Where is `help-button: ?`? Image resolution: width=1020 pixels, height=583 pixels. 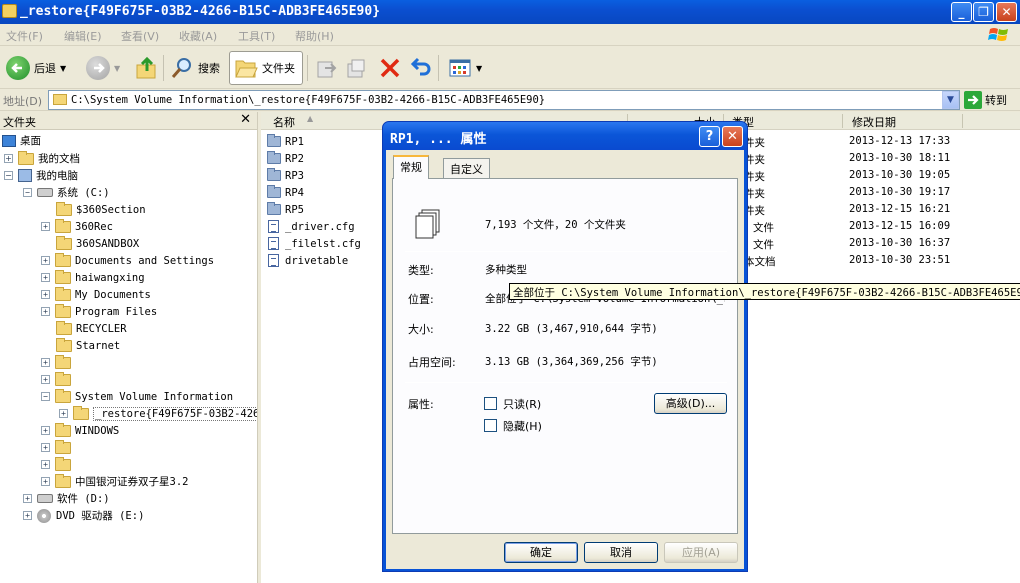
help-button: ? is located at coordinates (709, 136).